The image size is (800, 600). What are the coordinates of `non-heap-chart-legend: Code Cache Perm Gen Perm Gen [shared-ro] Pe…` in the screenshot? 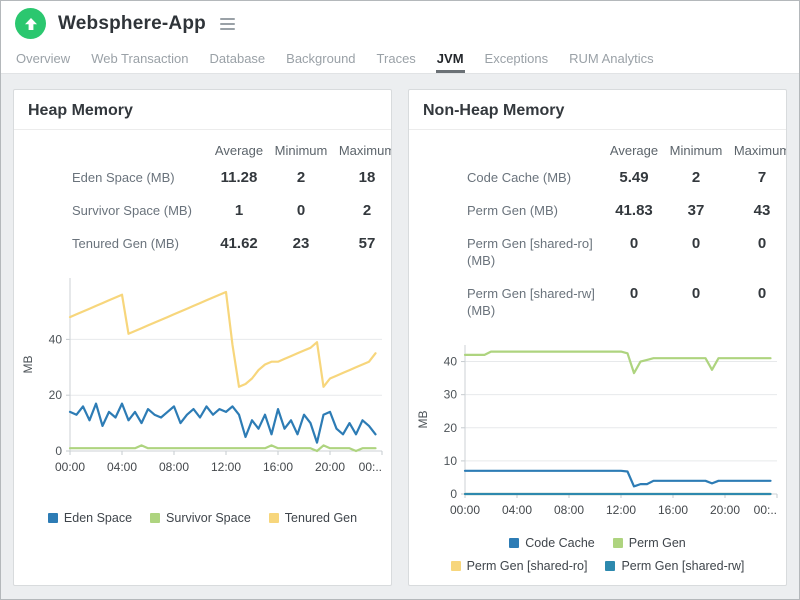 It's located at (597, 554).